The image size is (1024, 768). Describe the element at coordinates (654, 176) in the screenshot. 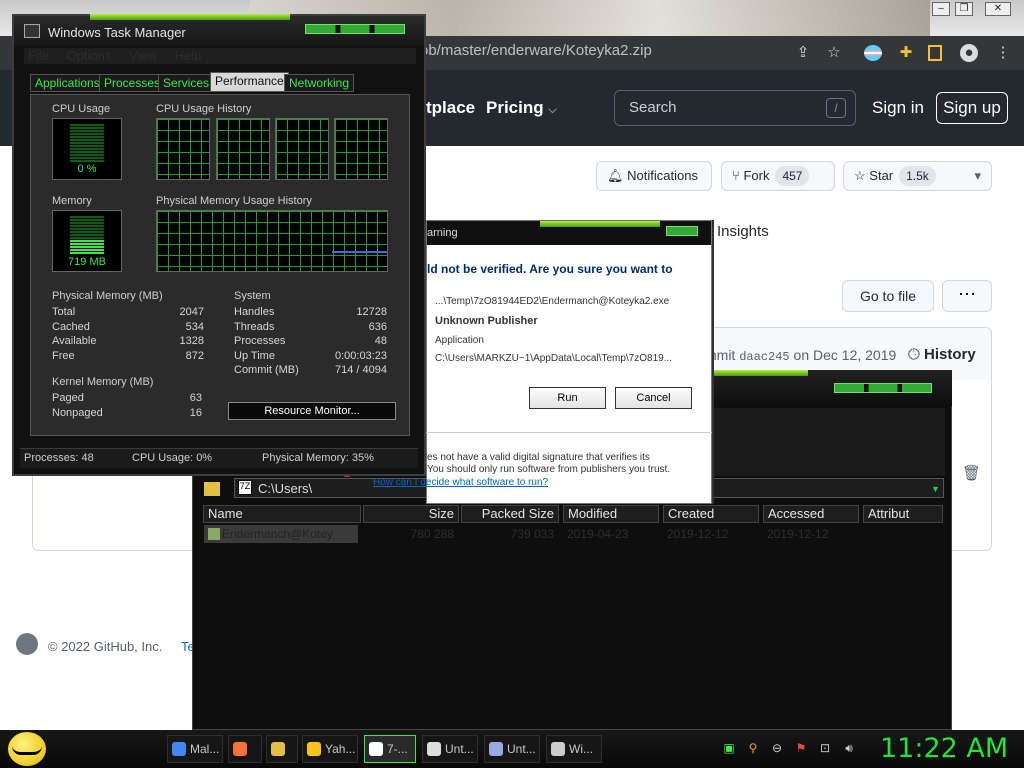

I see `notifications-button: 🔔︎ Notifications` at that location.